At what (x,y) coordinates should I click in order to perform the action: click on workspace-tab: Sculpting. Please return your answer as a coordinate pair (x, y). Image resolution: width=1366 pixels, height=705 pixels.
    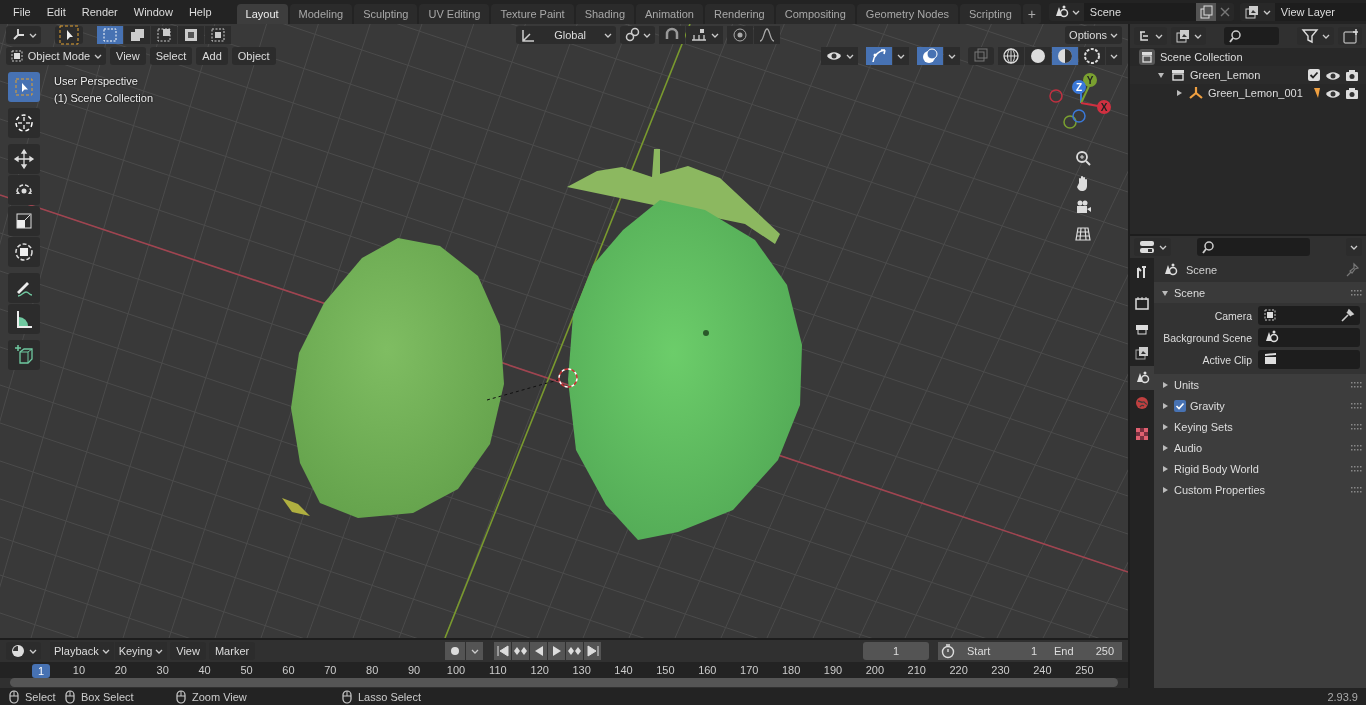
    Looking at the image, I should click on (386, 14).